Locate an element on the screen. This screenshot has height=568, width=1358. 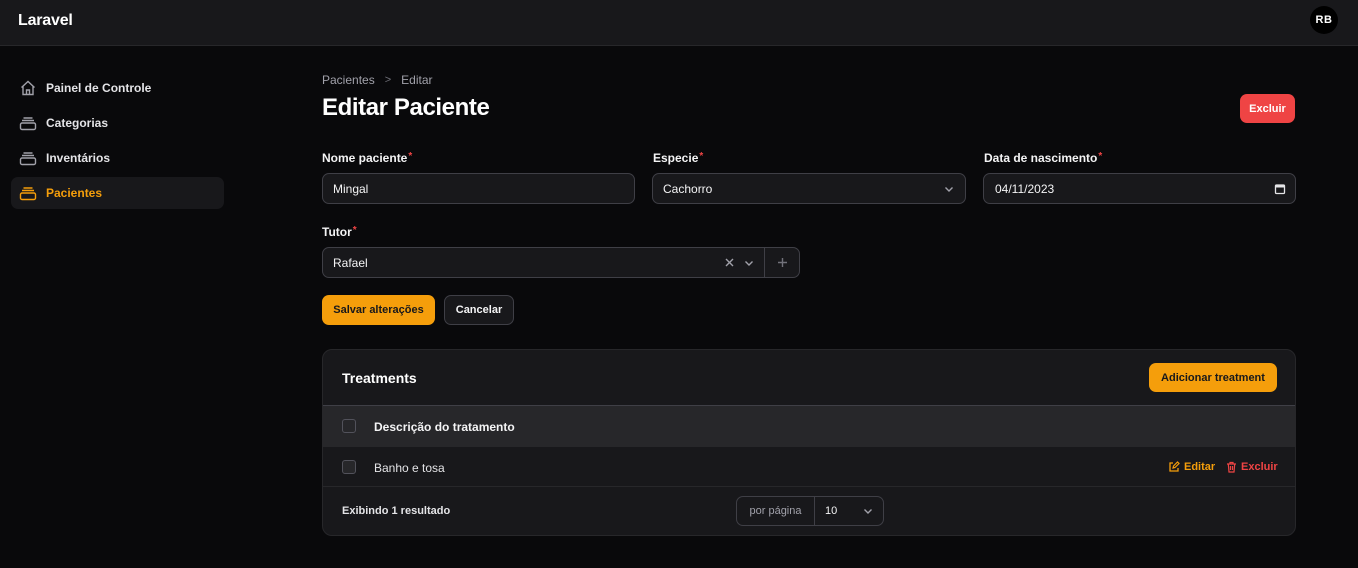
sidebar-item-pacientes: Pacientes is located at coordinates (117, 193).